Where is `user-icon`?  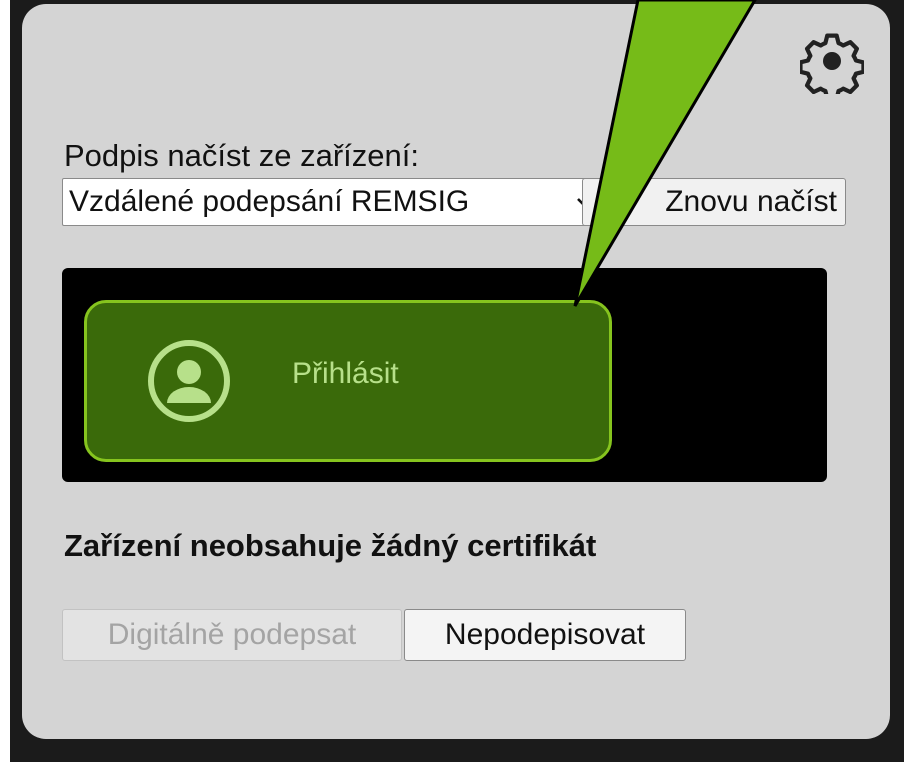 user-icon is located at coordinates (189, 381).